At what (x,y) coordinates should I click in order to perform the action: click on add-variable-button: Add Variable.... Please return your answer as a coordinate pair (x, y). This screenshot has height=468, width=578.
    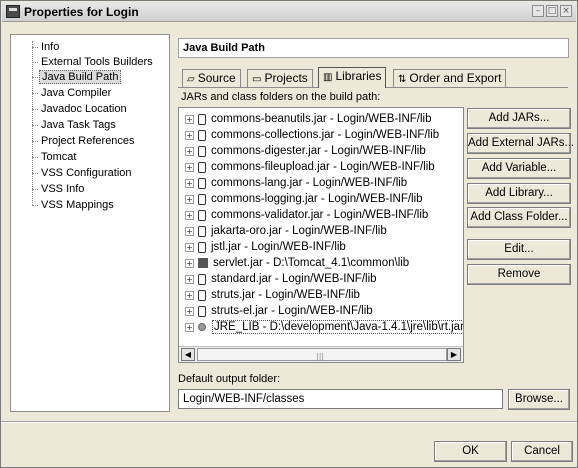
    Looking at the image, I should click on (519, 168).